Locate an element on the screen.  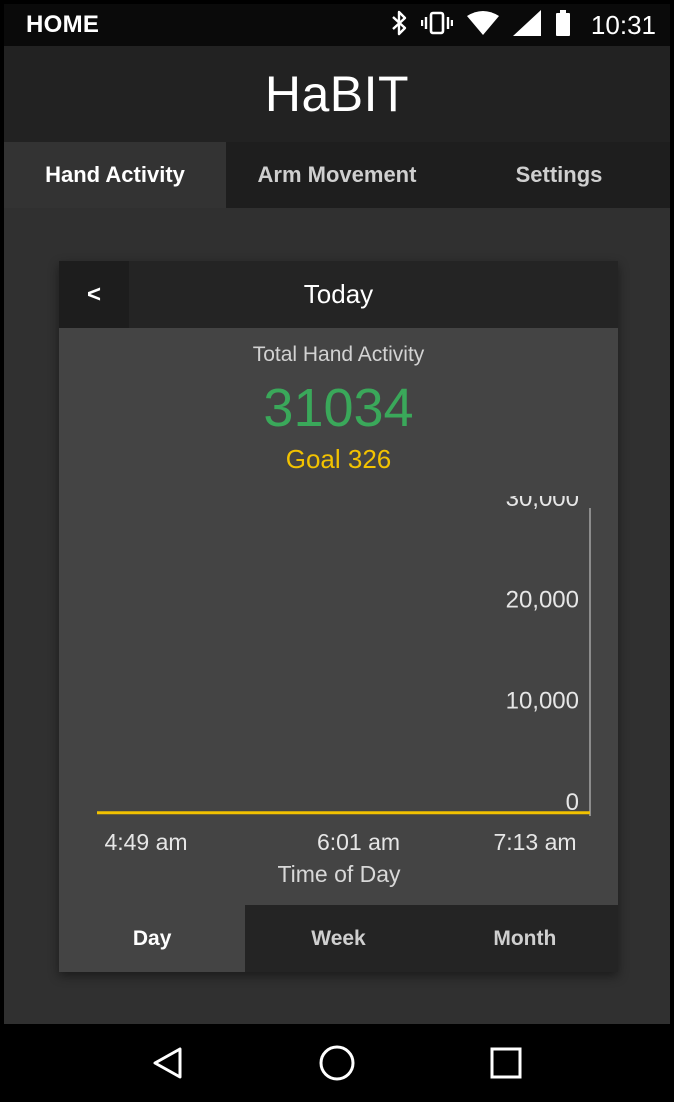
square-recents-icon is located at coordinates (506, 1063).